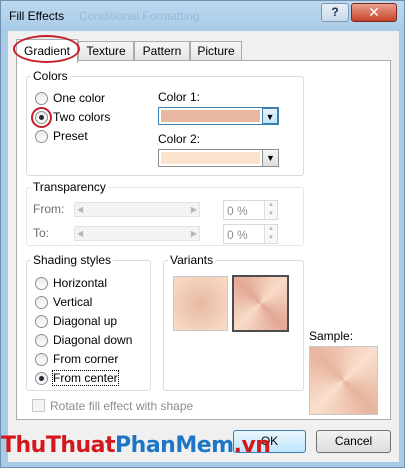 The width and height of the screenshot is (405, 468). I want to click on vertical-option: Vertical, so click(90, 303).